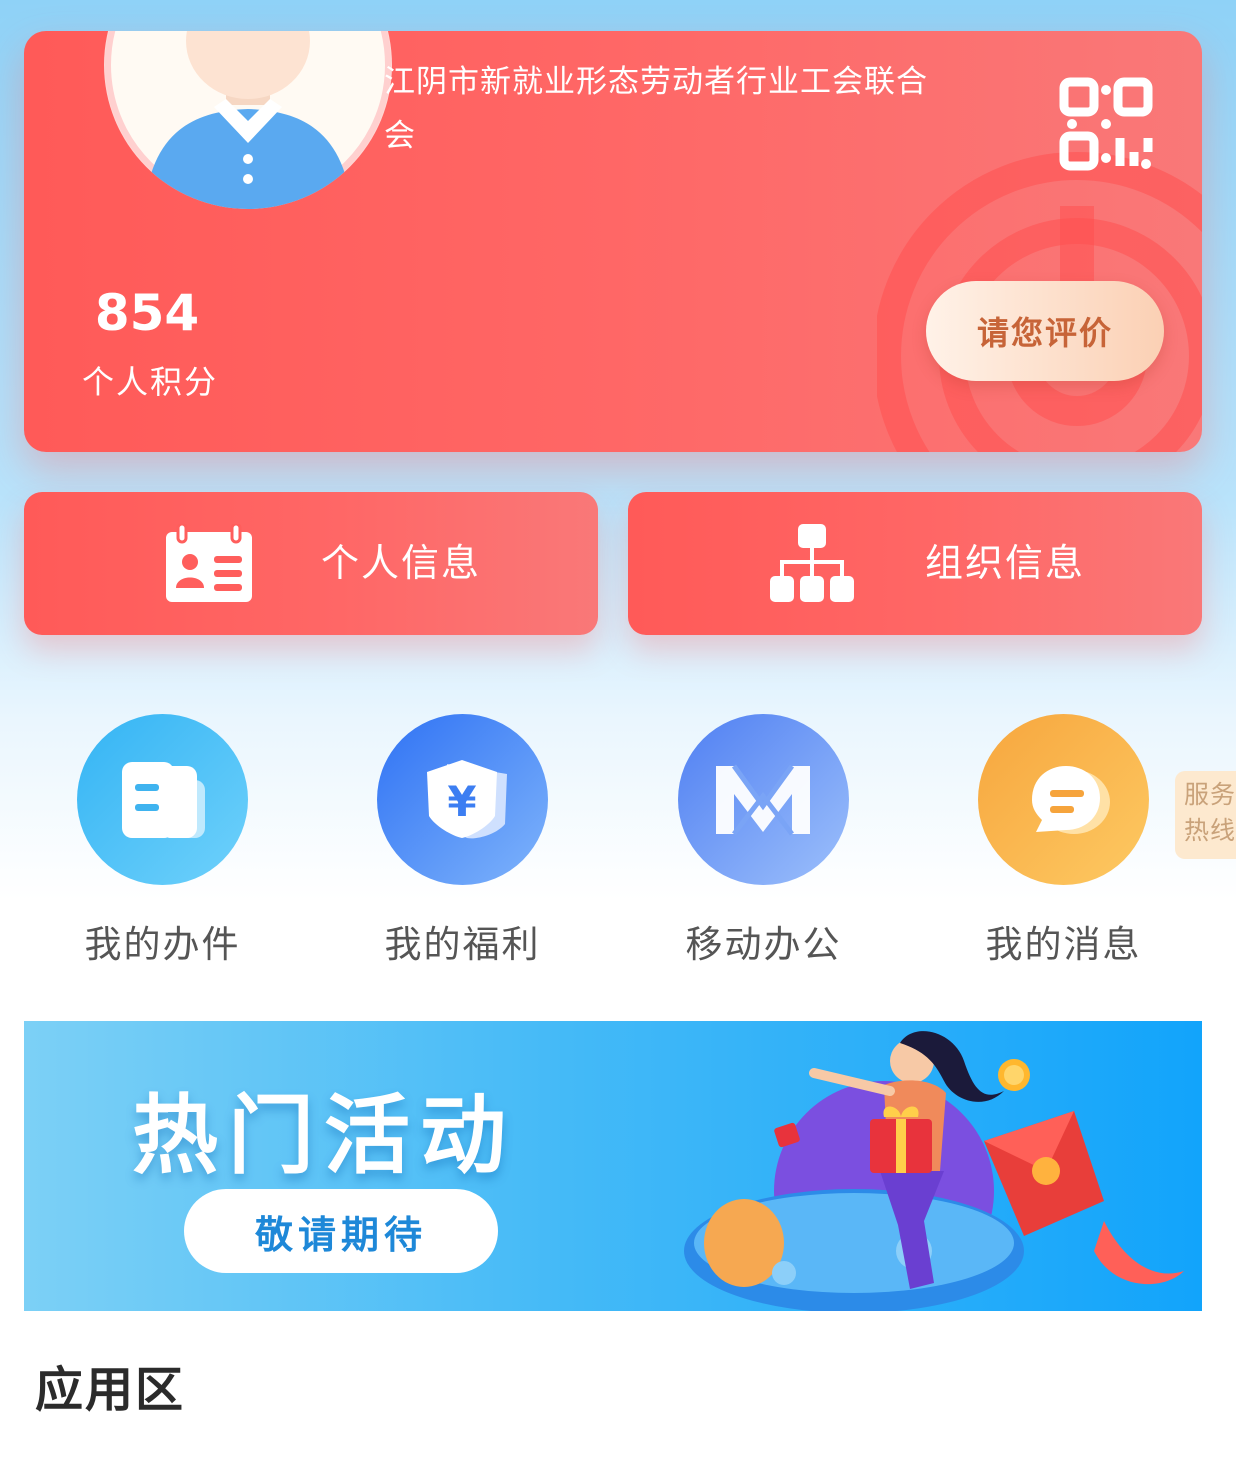  What do you see at coordinates (1045, 331) in the screenshot?
I see `rate-button: 请您评价` at bounding box center [1045, 331].